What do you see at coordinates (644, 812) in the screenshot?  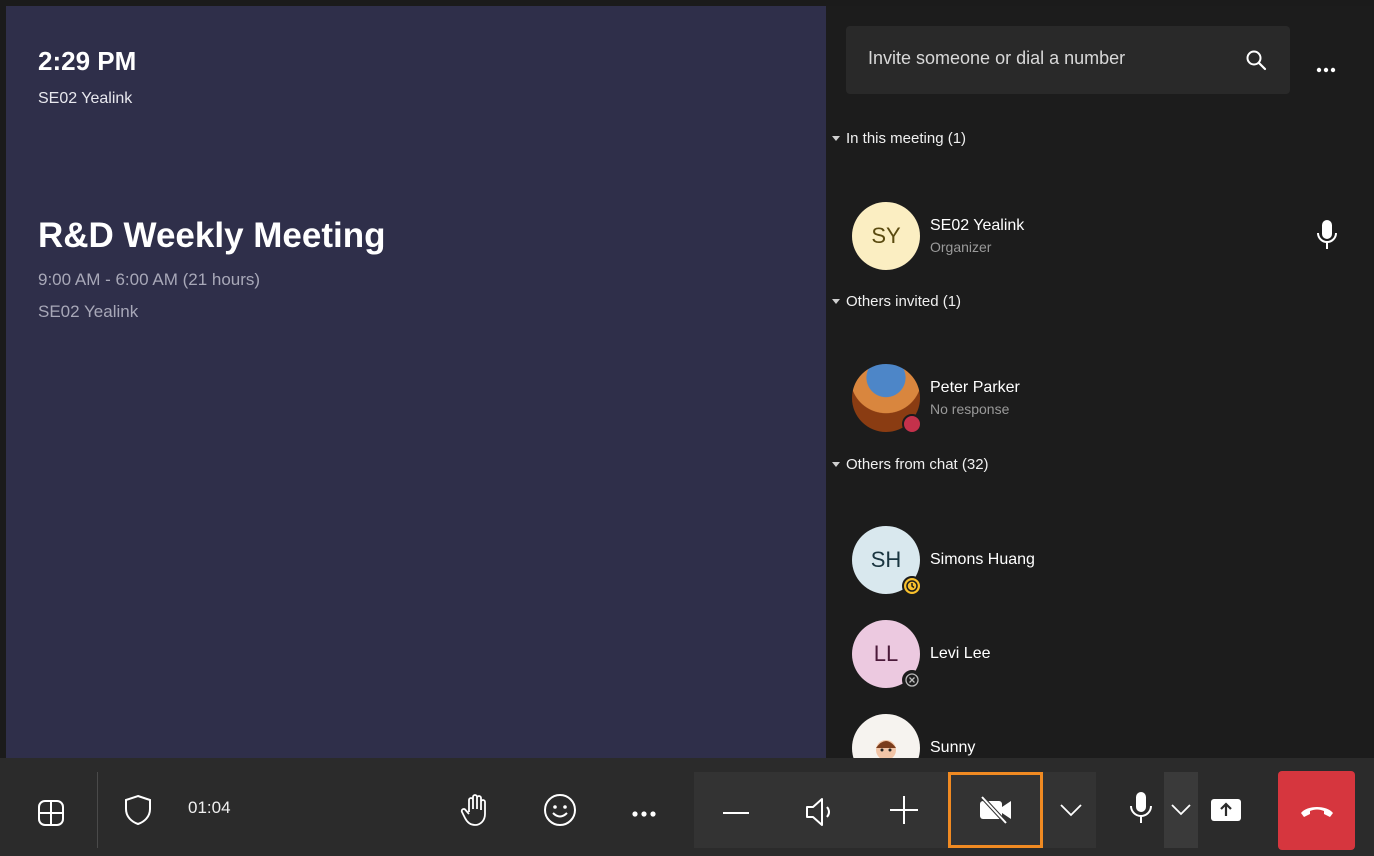 I see `more-actions-icon` at bounding box center [644, 812].